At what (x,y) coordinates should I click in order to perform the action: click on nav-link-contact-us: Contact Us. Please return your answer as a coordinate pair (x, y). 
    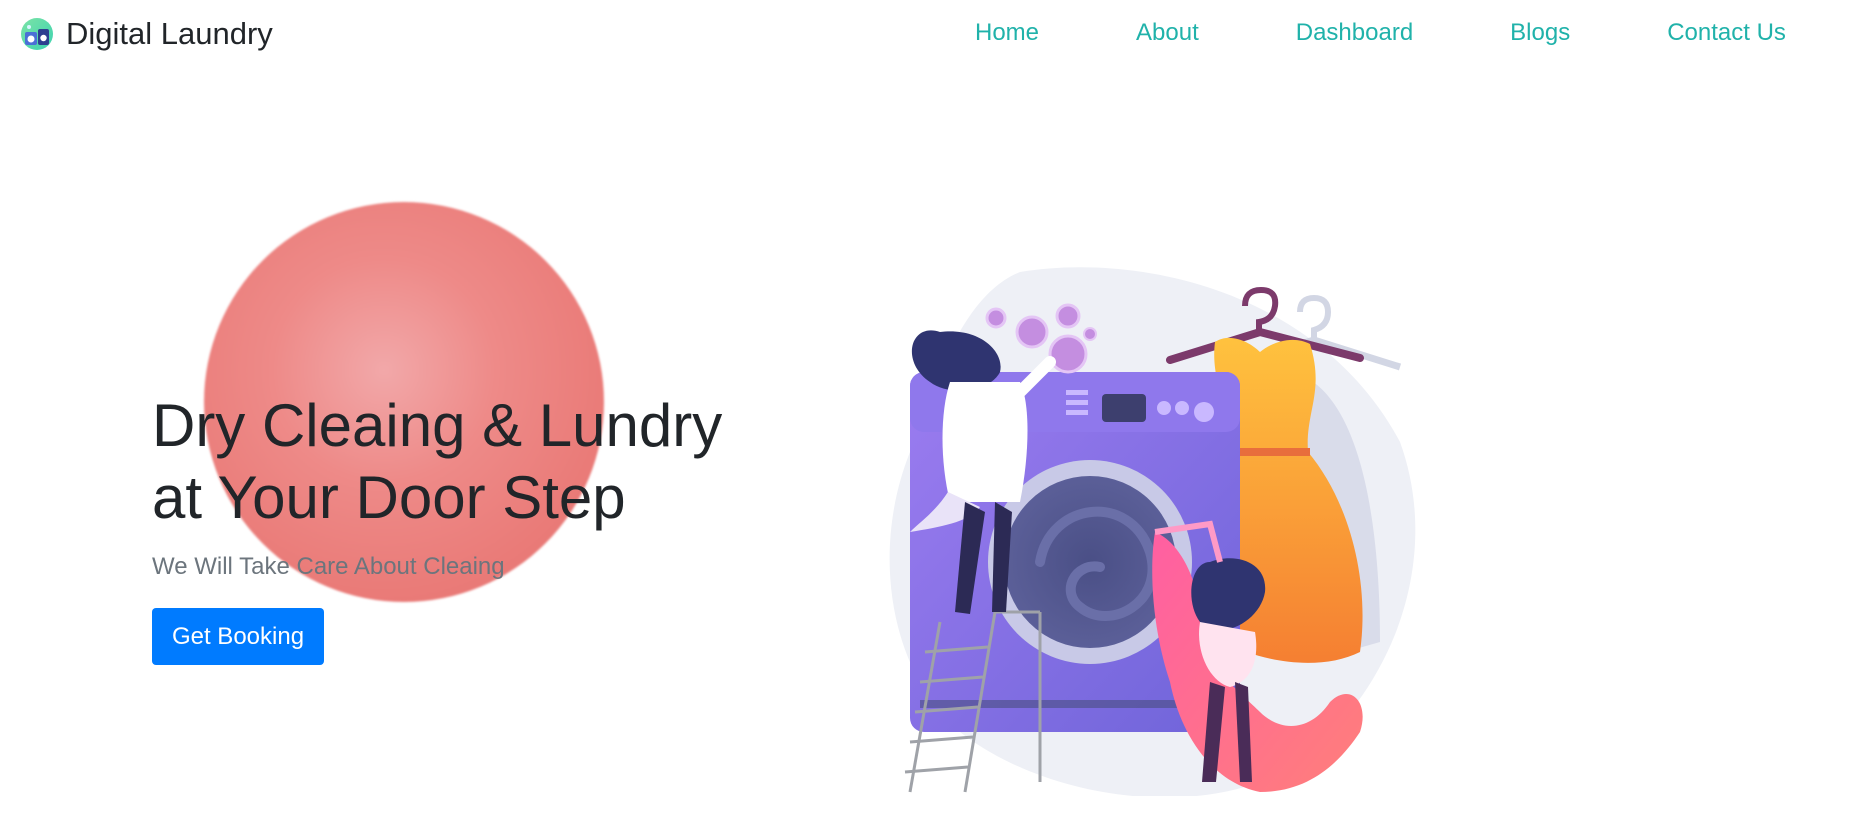
    Looking at the image, I should click on (1726, 33).